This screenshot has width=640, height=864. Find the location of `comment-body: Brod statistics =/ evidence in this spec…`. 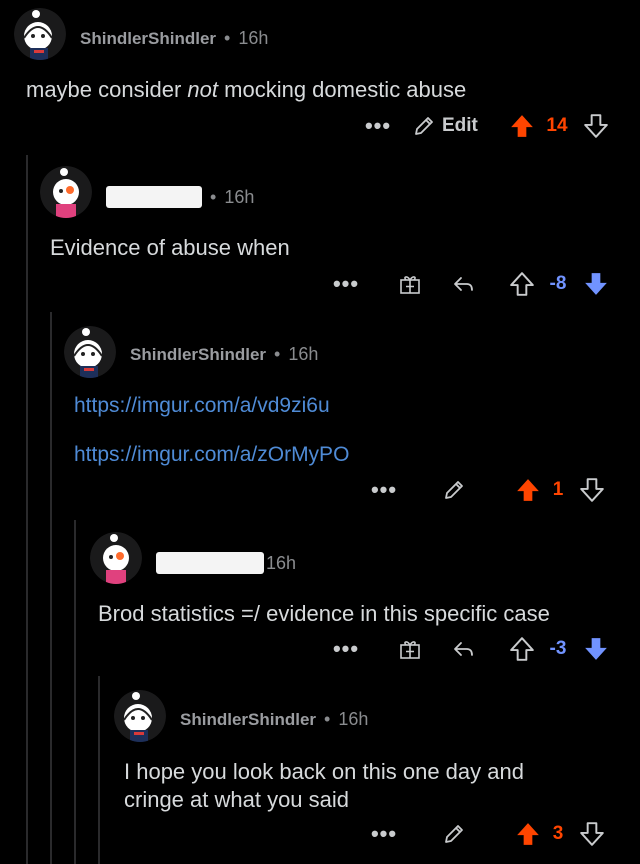

comment-body: Brod statistics =/ evidence in this spec… is located at coordinates (324, 613).